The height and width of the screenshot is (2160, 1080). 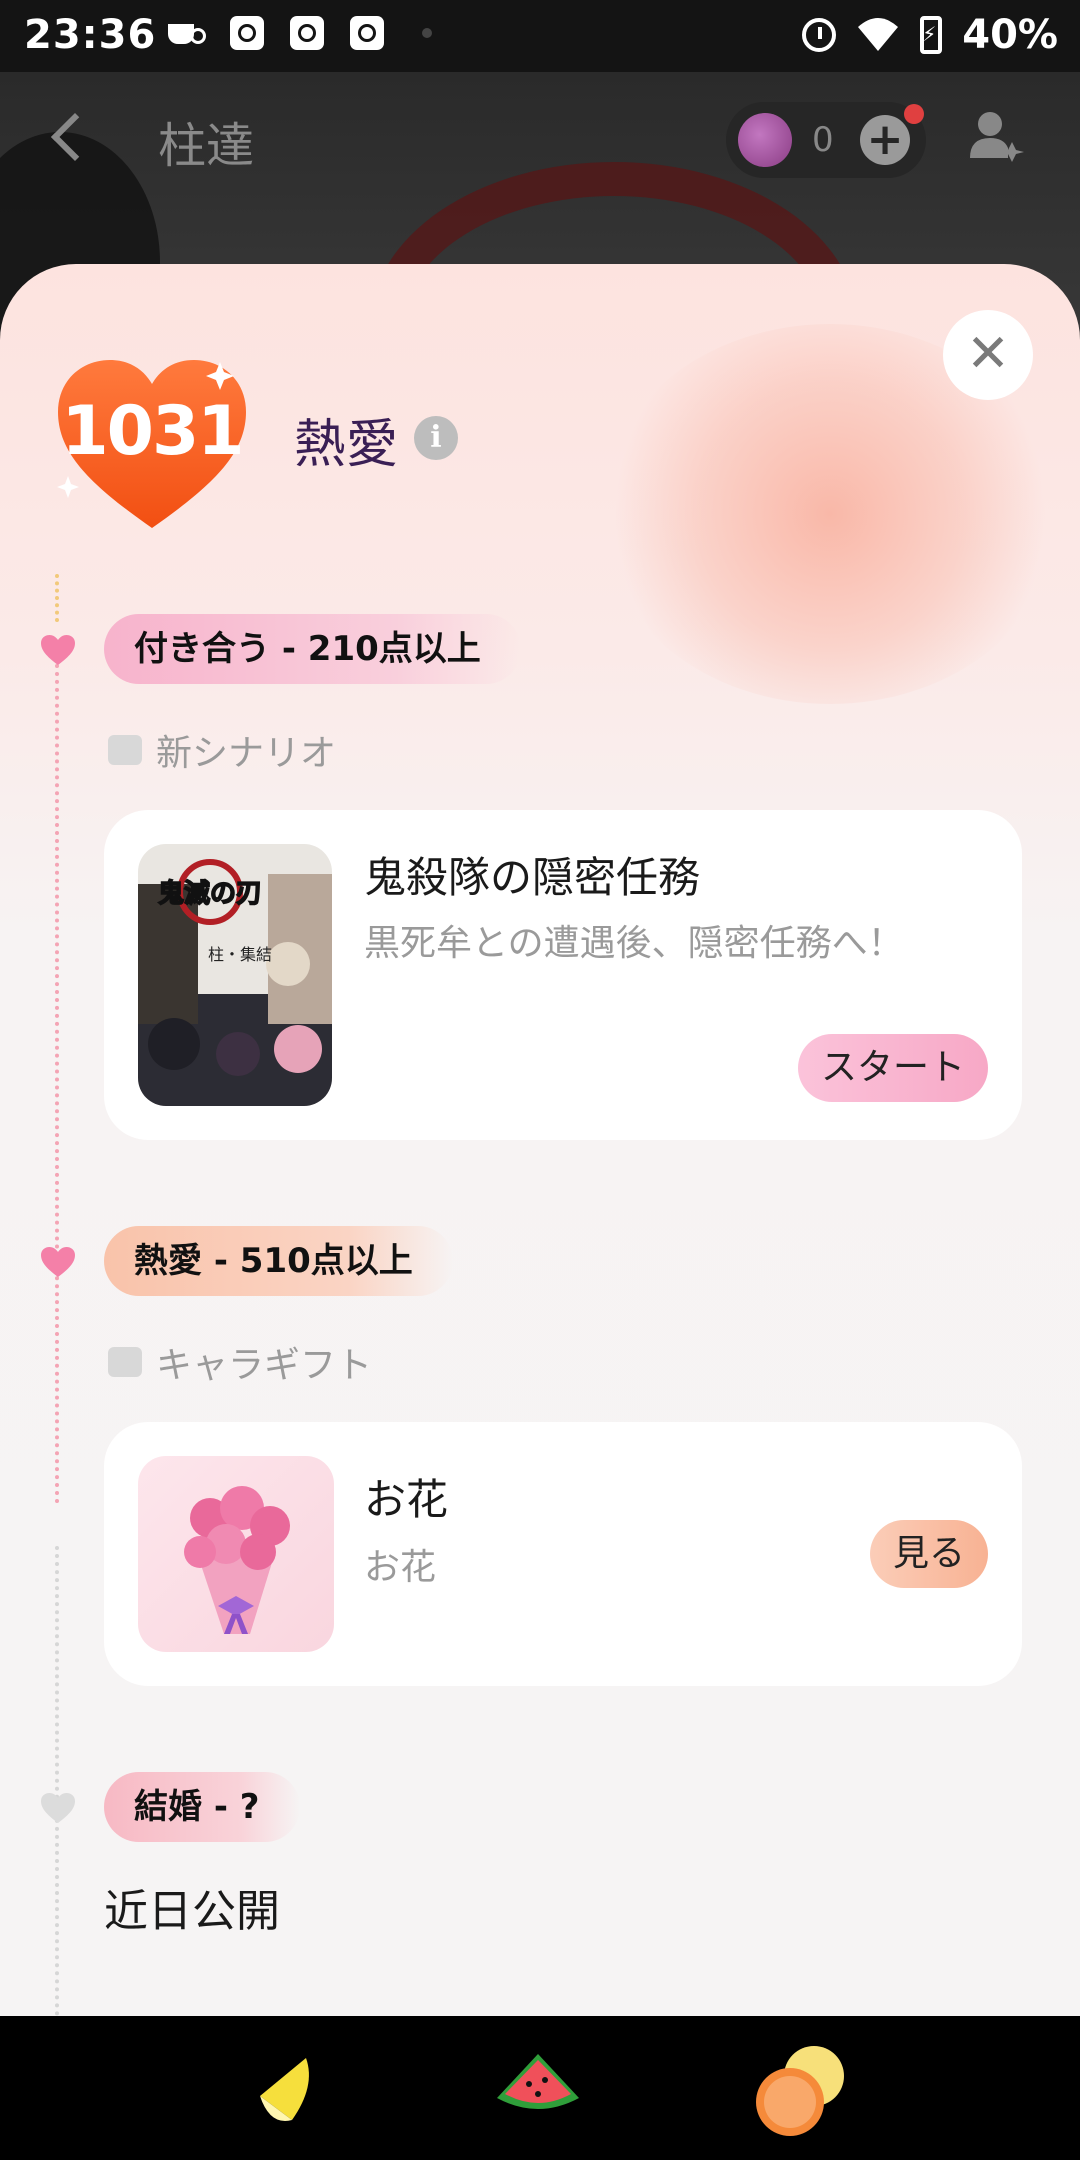 What do you see at coordinates (801, 2091) in the screenshot?
I see `orange-icon` at bounding box center [801, 2091].